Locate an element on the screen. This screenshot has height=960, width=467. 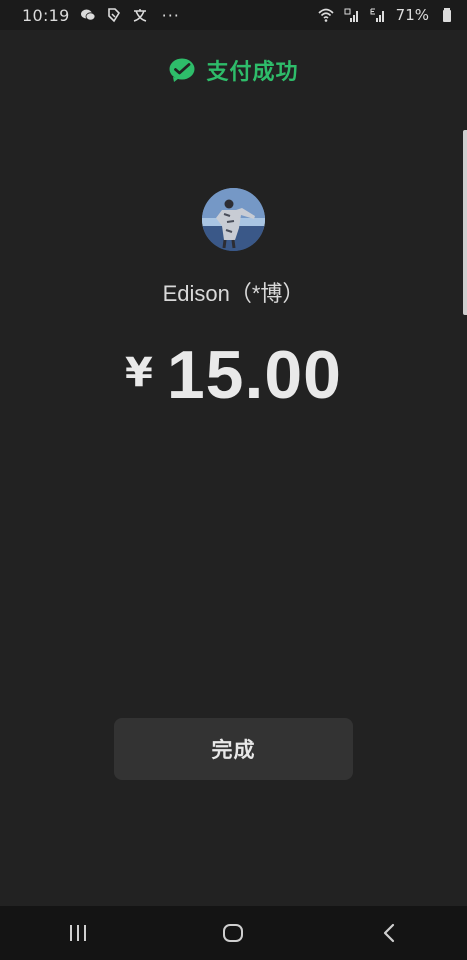
avatar is located at coordinates (233, 219).